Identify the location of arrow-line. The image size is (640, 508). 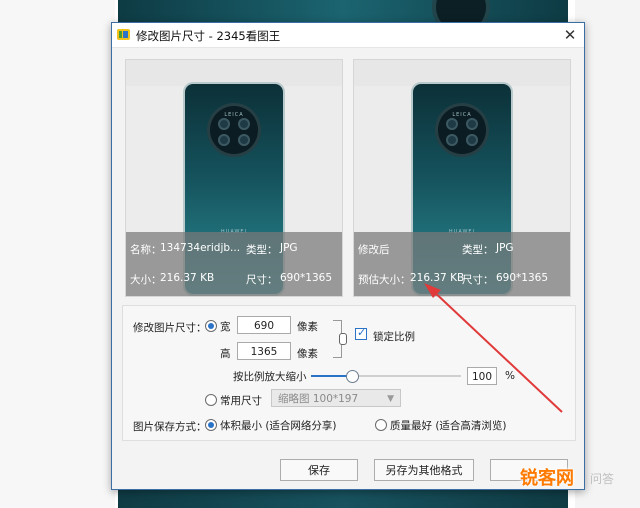
(496, 350).